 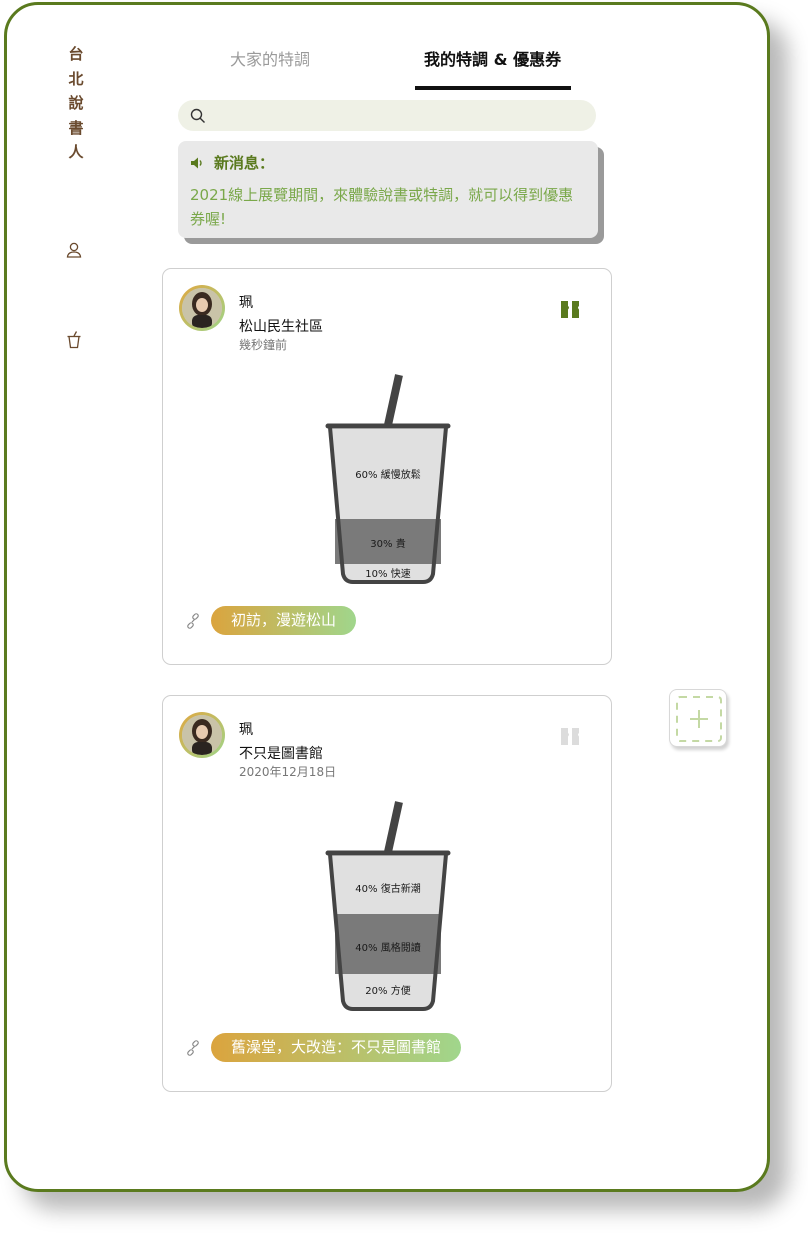 I want to click on add-post-button, so click(x=698, y=718).